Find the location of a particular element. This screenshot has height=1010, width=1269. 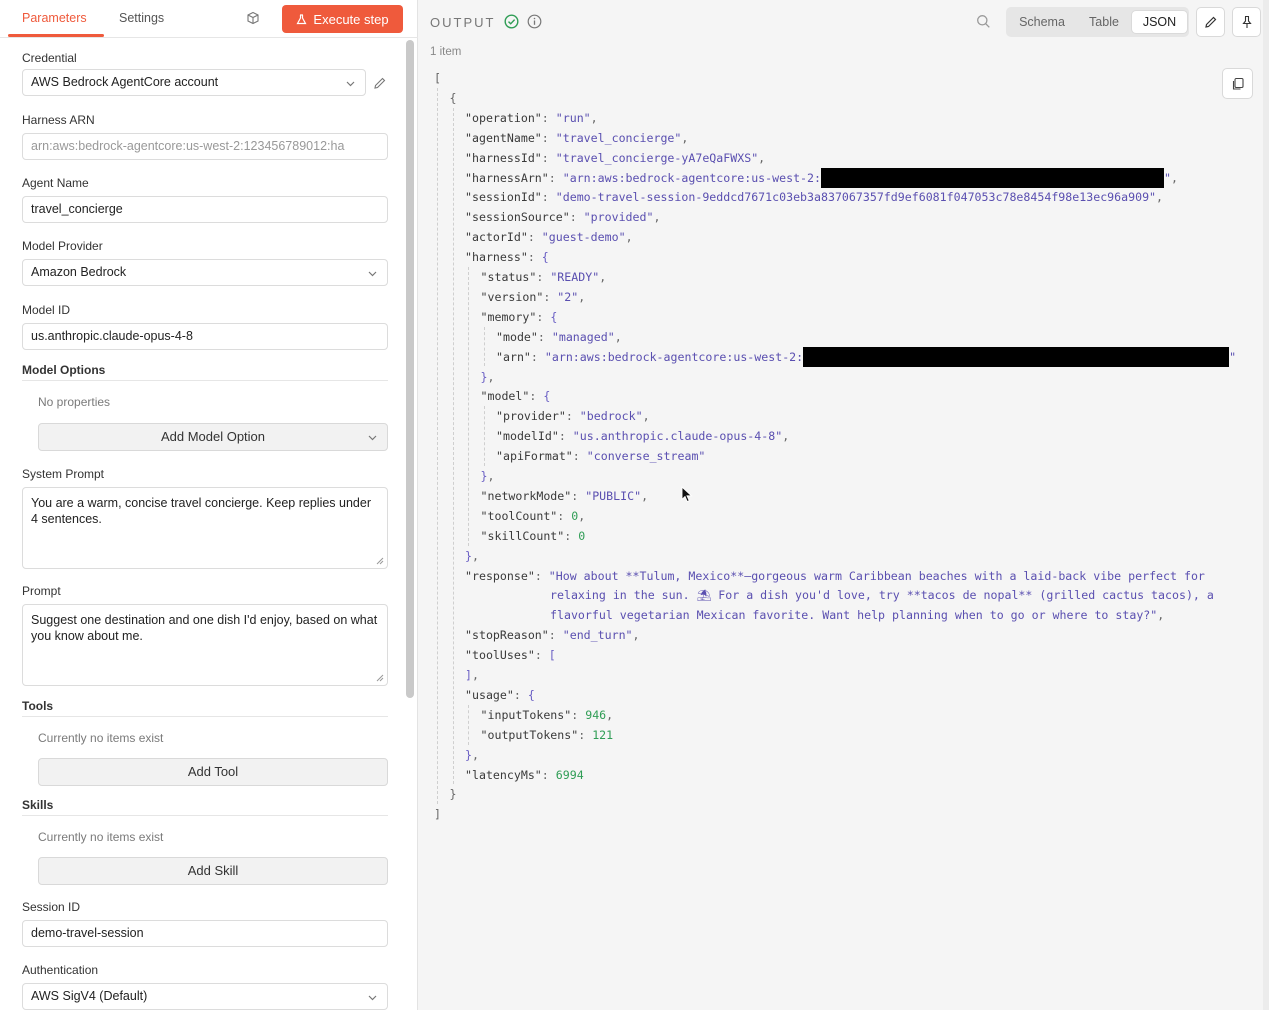

model-provider-value: Amazon Bedrock is located at coordinates (79, 272).